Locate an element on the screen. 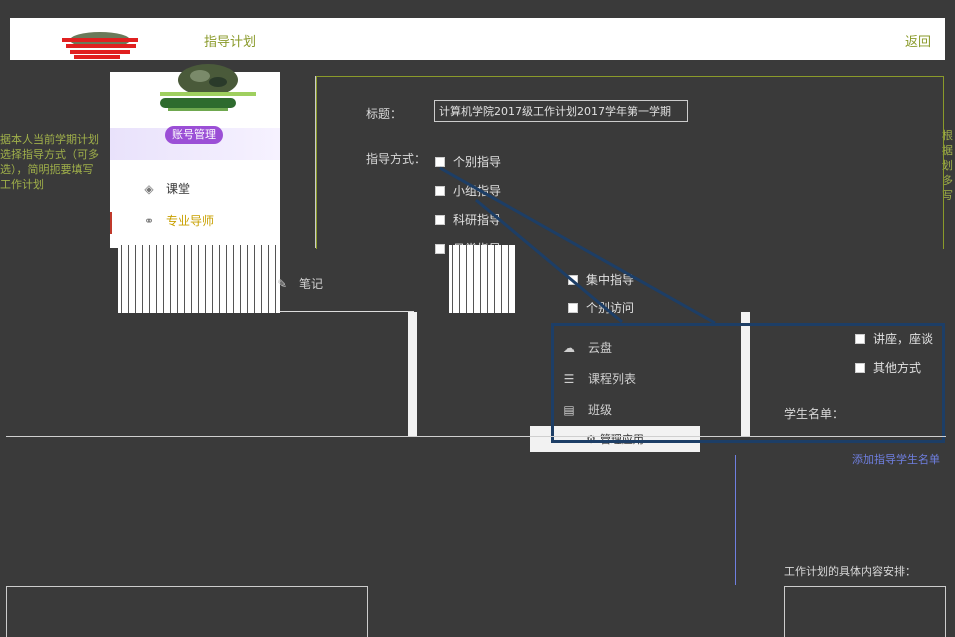 The height and width of the screenshot is (637, 955). annotation-lines is located at coordinates (577, 245).